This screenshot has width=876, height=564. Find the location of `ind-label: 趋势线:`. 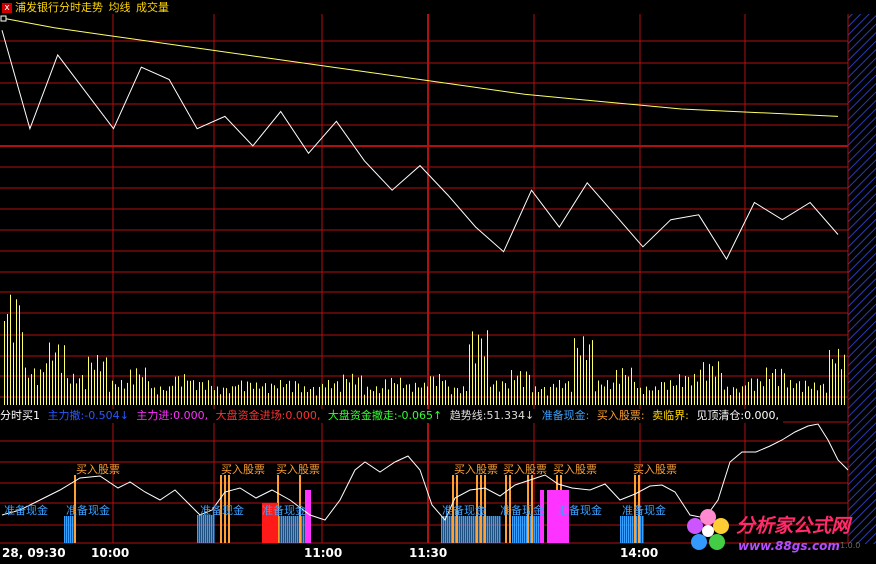

ind-label: 趋势线: is located at coordinates (468, 415).